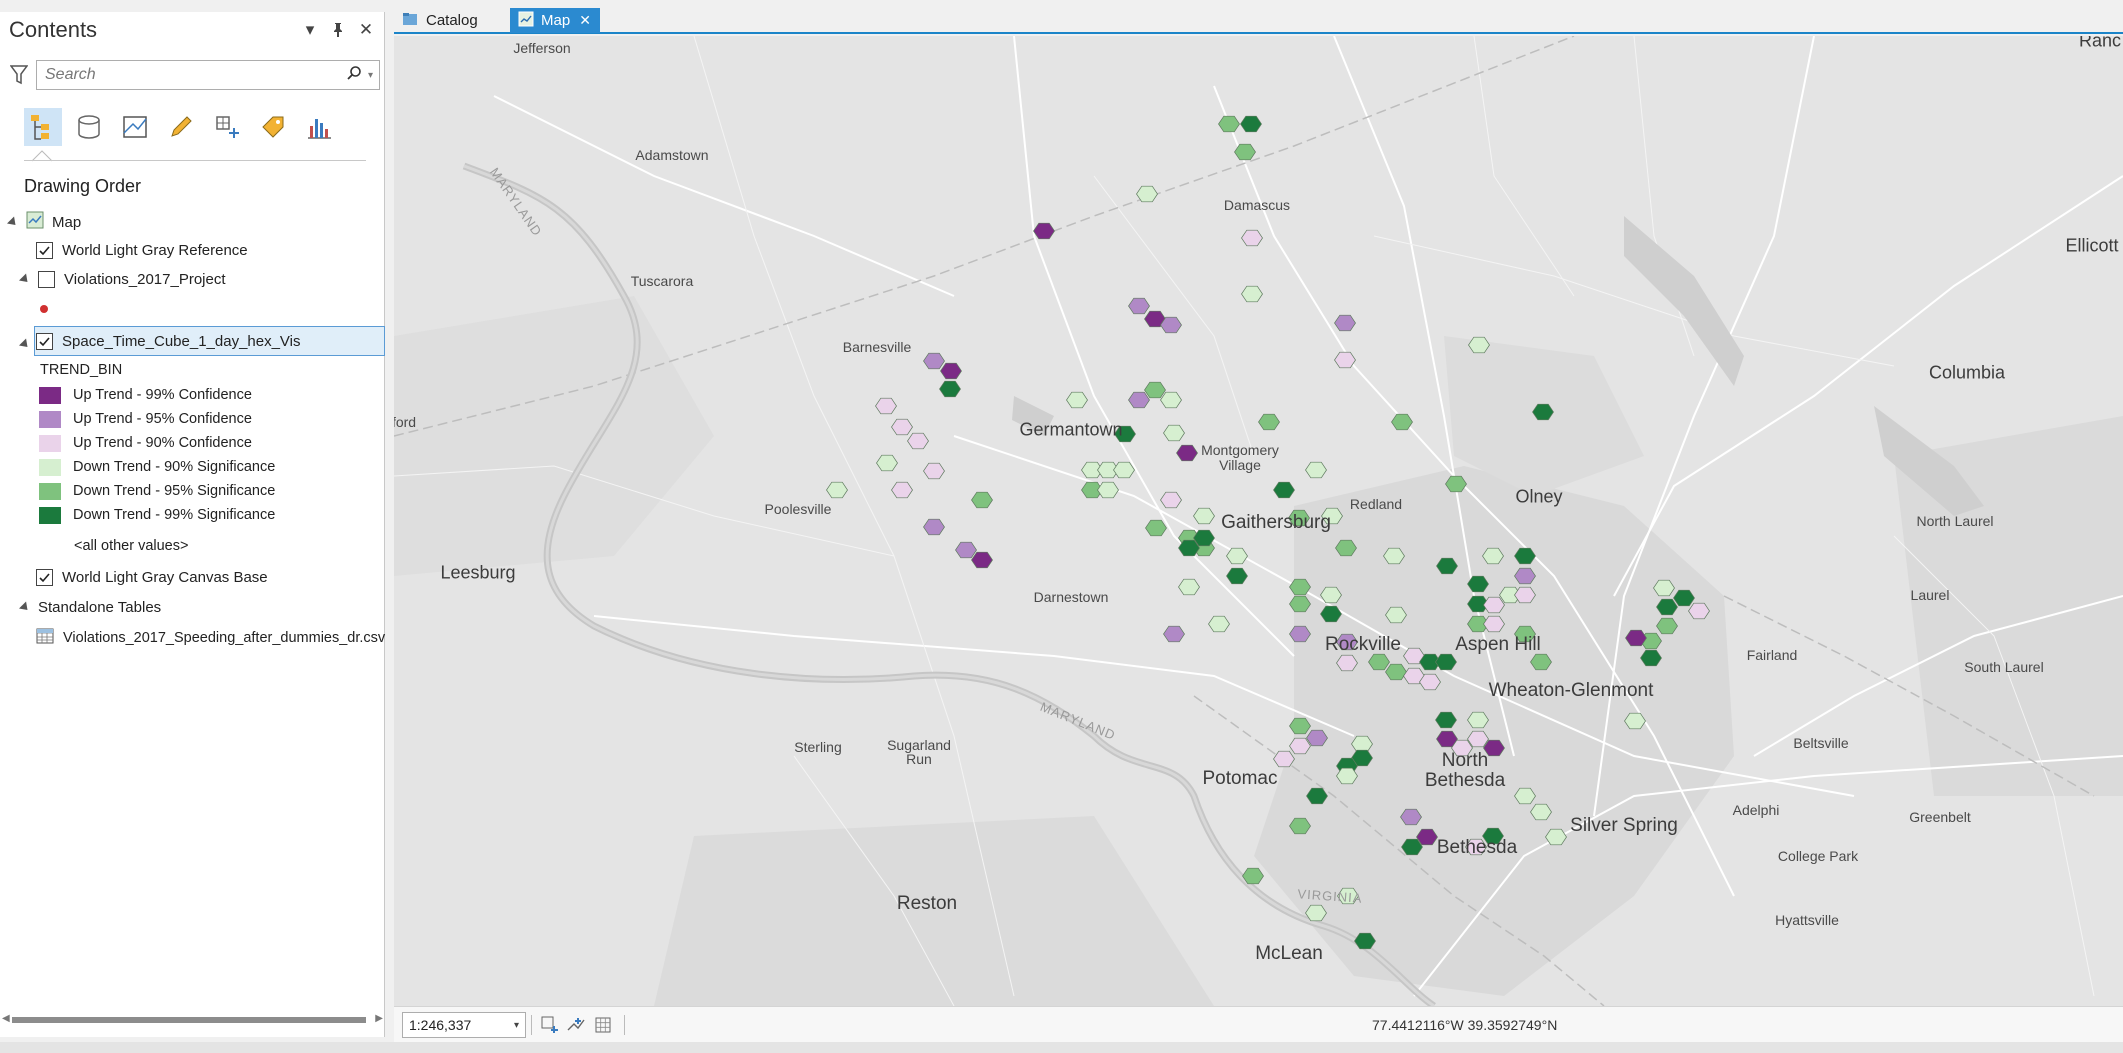 The height and width of the screenshot is (1053, 2123). What do you see at coordinates (122, 279) in the screenshot?
I see `layer-violations-project: Violations_2017_Project` at bounding box center [122, 279].